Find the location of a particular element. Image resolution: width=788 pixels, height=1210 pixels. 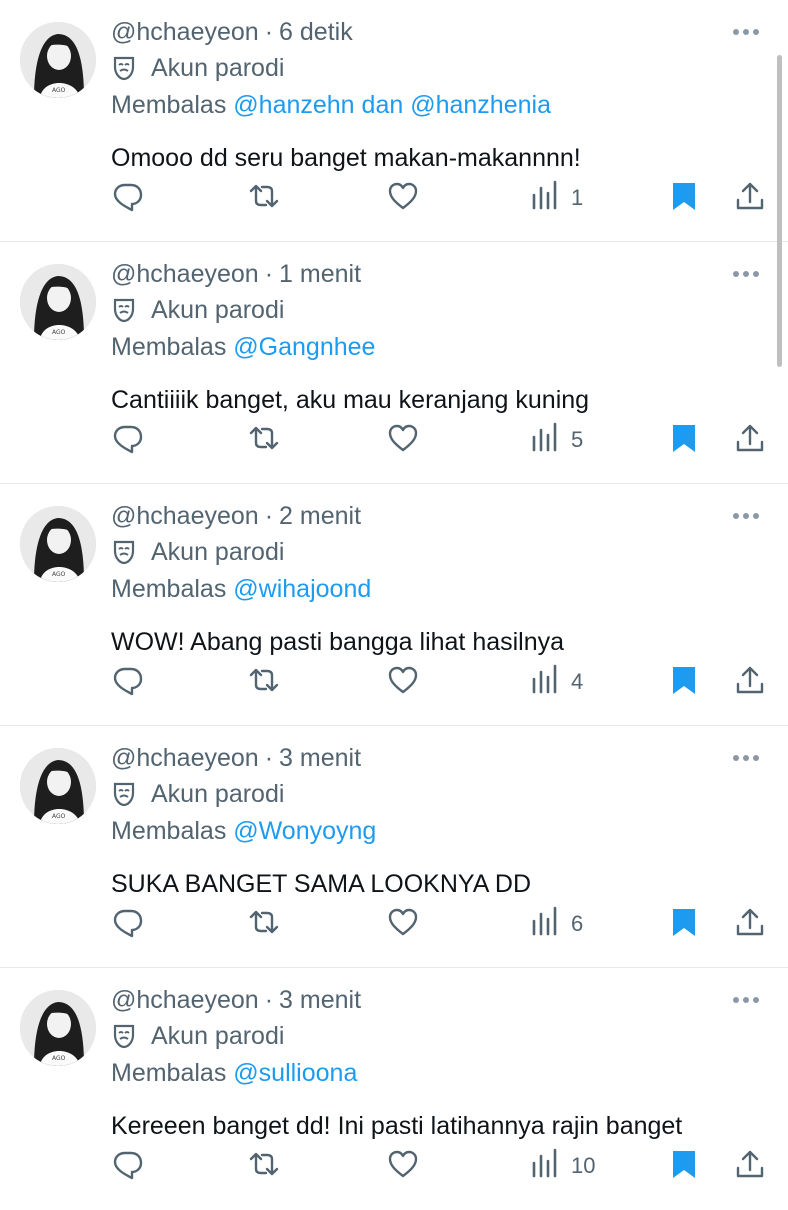

mention-link: @wihajoond is located at coordinates (302, 589).